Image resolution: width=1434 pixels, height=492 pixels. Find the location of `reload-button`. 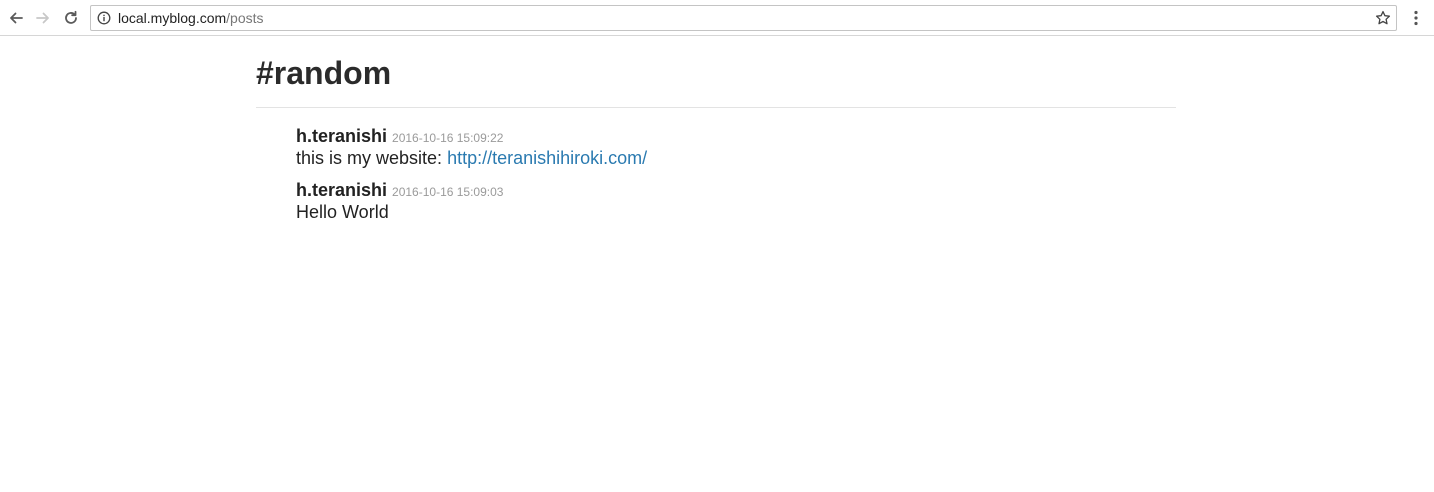

reload-button is located at coordinates (71, 18).